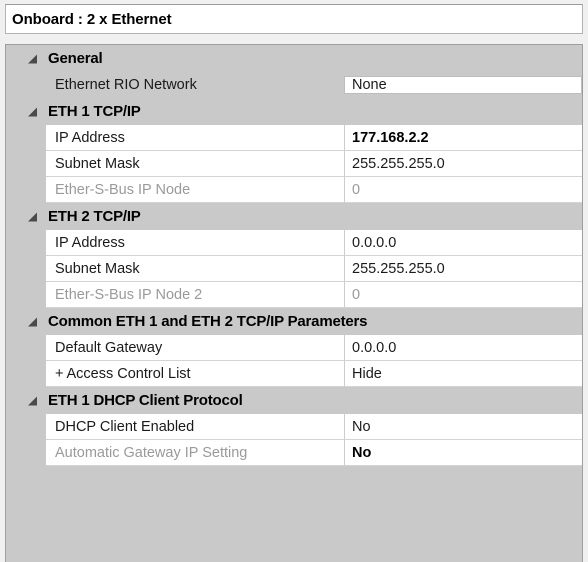 The image size is (588, 562). Describe the element at coordinates (123, 189) in the screenshot. I see `property-label: Ether-S-Bus IP Node` at that location.